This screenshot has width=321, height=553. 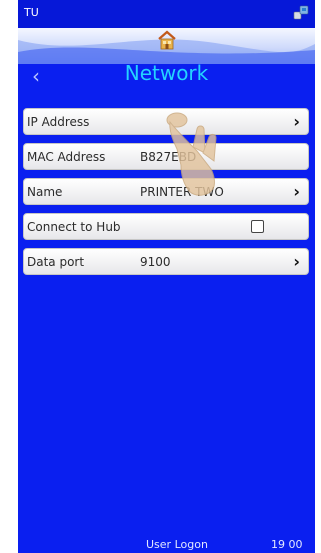 I want to click on data-port-label: Data port, so click(x=56, y=262).